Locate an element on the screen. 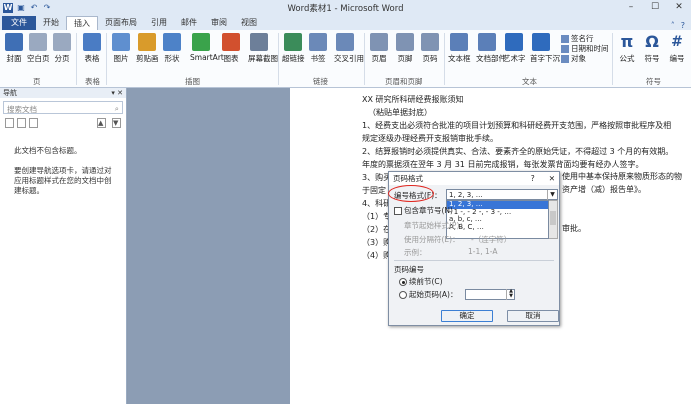 Image resolution: width=691 pixels, height=404 pixels. ok-button: 确定 is located at coordinates (467, 316).